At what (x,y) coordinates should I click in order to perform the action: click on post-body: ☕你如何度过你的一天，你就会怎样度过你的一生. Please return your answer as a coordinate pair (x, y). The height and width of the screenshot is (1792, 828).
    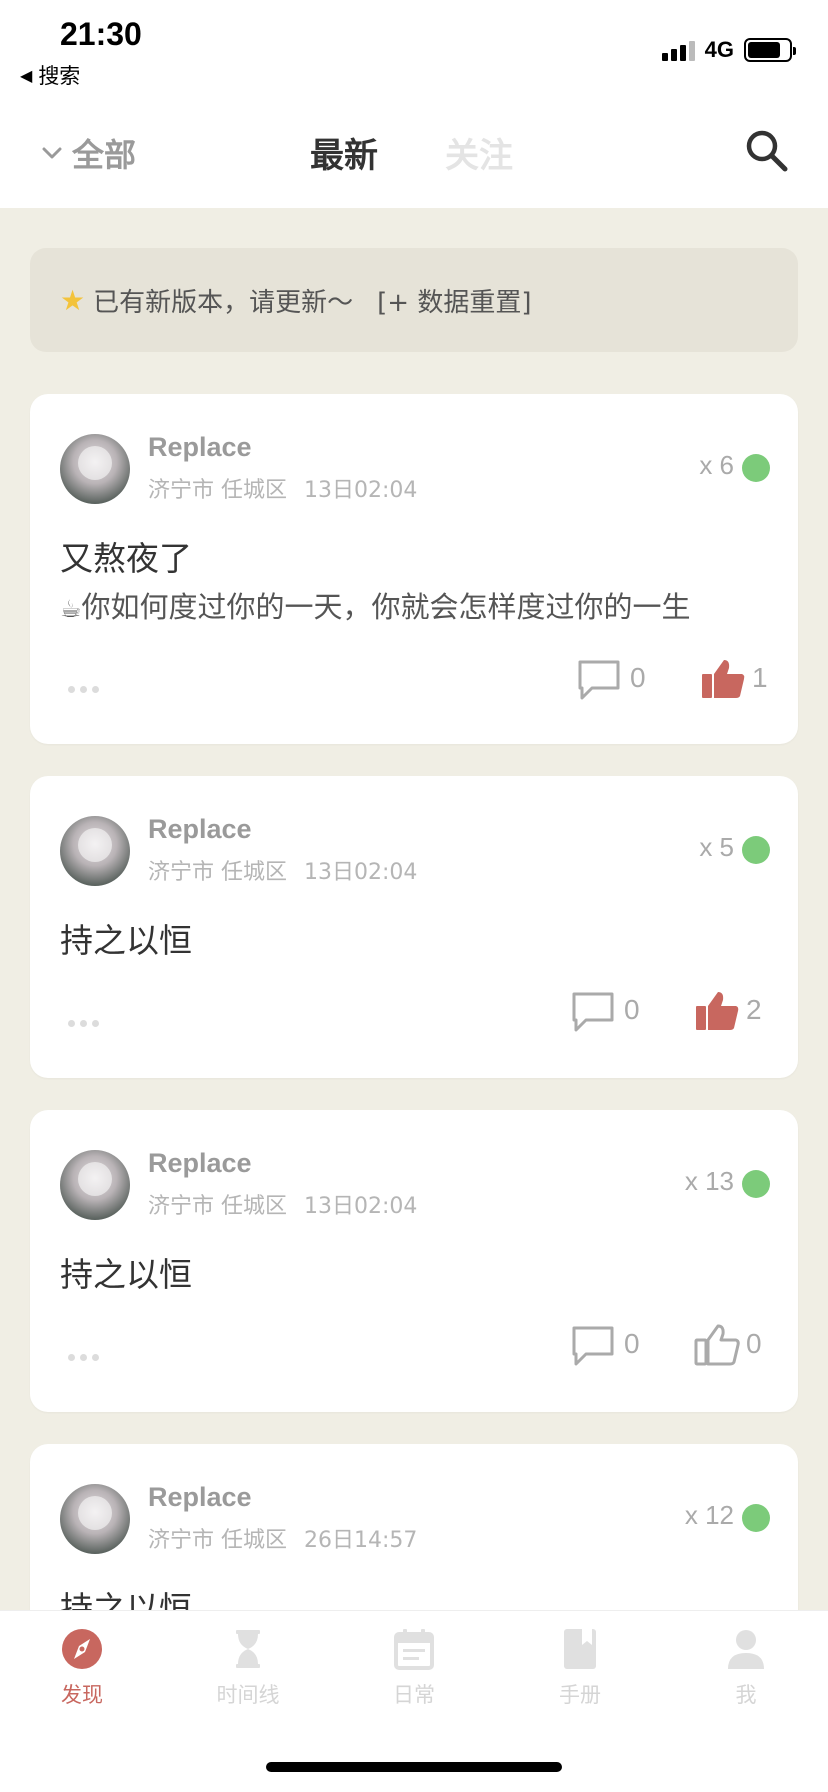
    Looking at the image, I should click on (375, 605).